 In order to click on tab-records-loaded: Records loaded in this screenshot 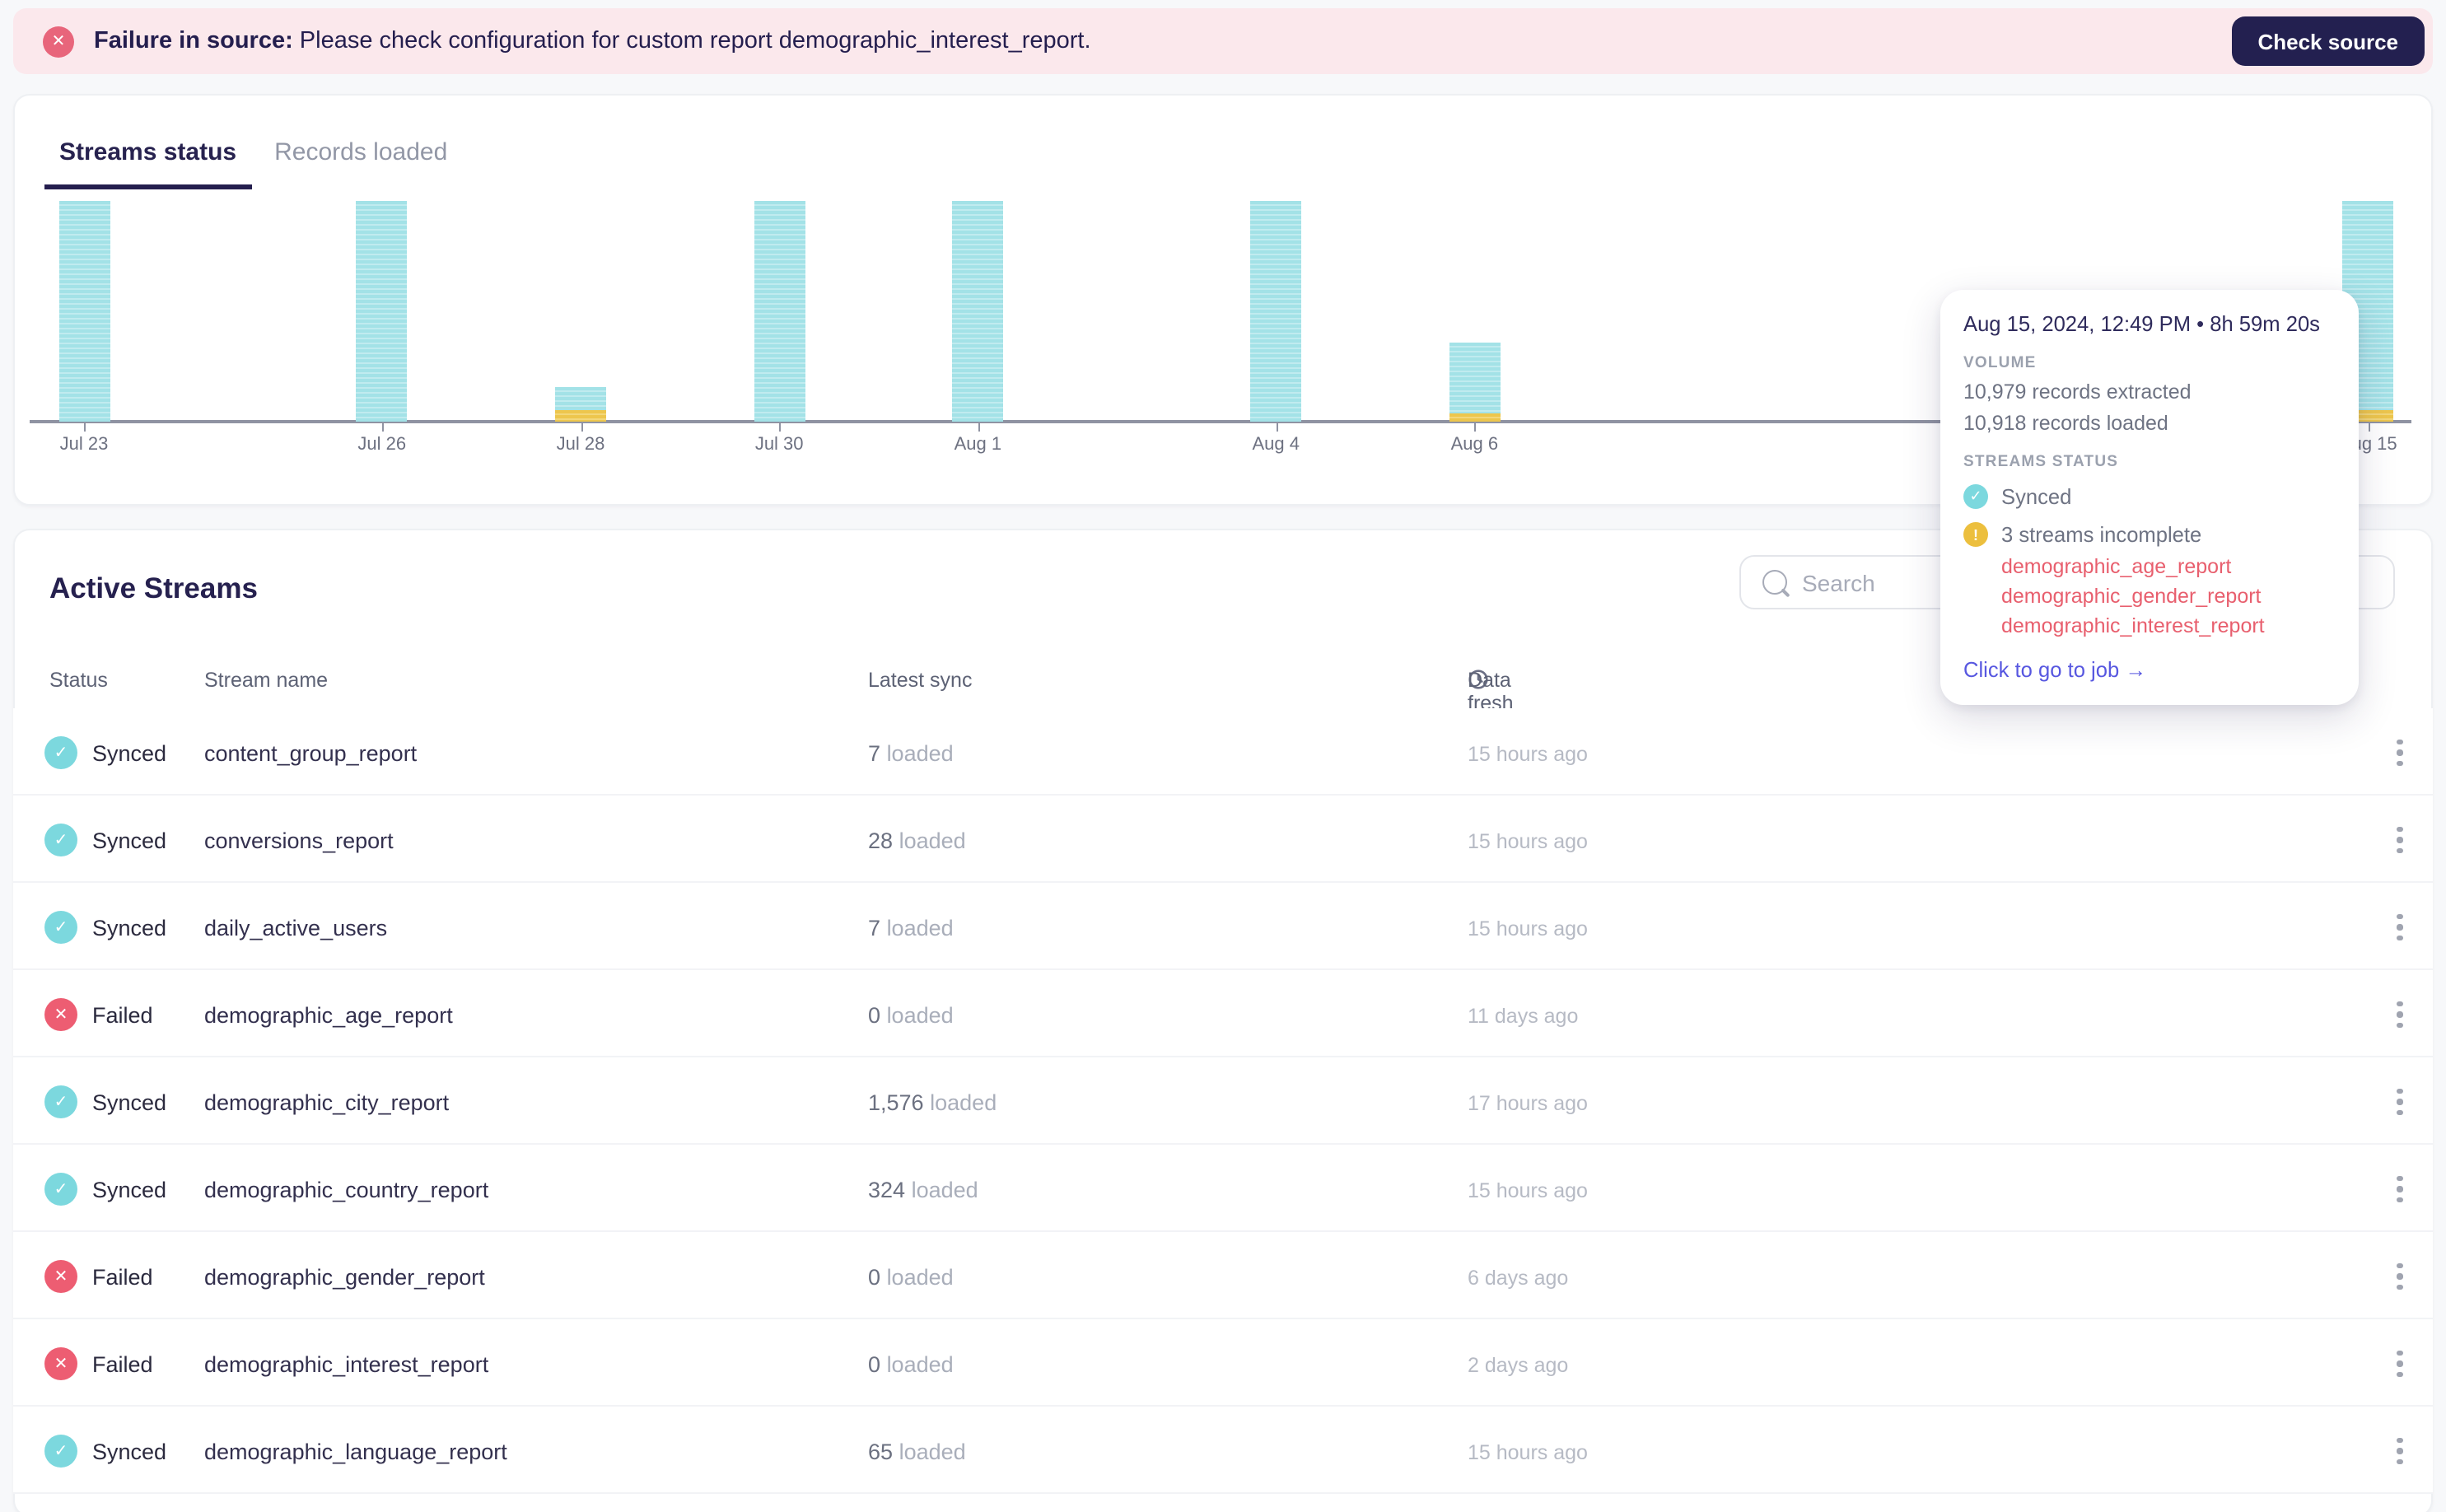, I will do `click(360, 161)`.